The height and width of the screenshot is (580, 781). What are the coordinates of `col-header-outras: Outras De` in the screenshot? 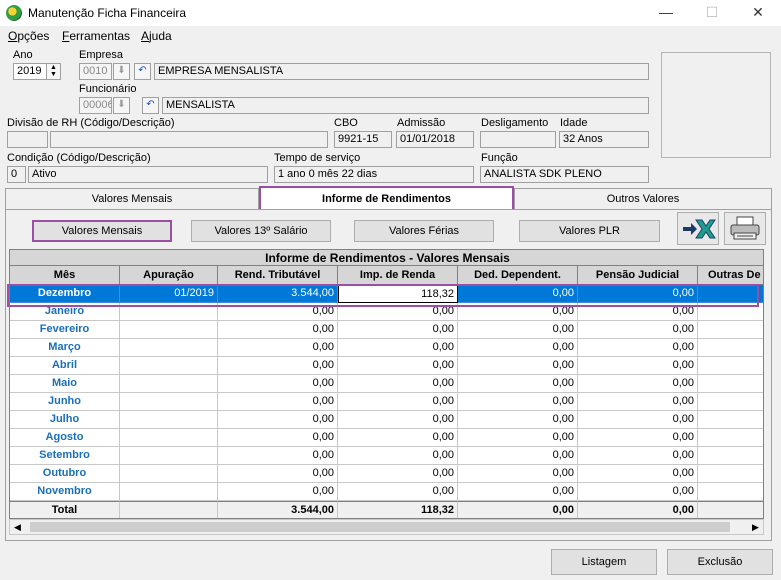 It's located at (730, 275).